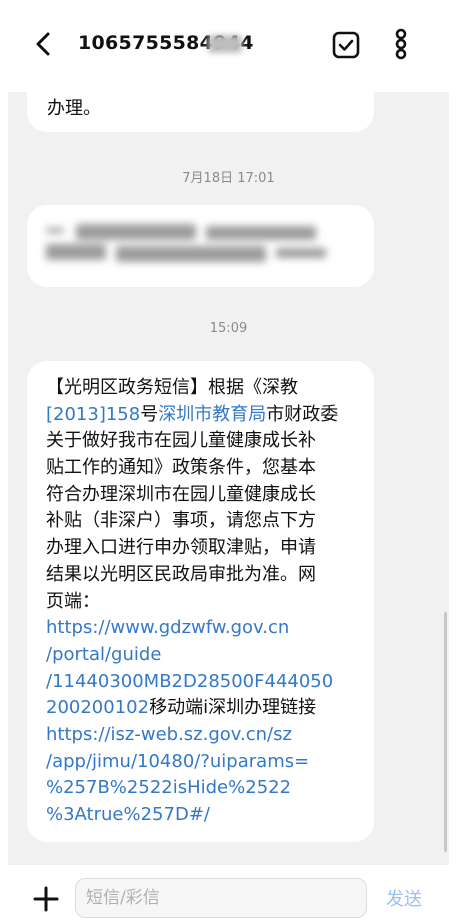 The height and width of the screenshot is (922, 457). I want to click on message-line: /app/jimu/10480/?uiparams=, so click(203, 762).